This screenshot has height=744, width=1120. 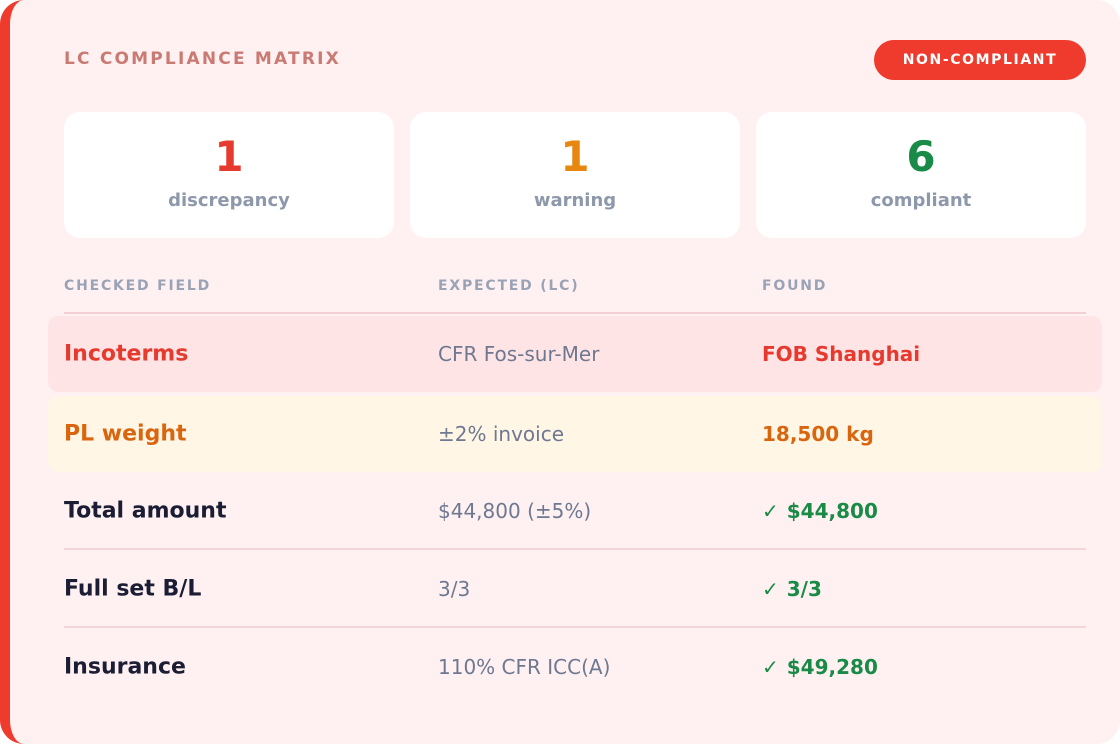 What do you see at coordinates (454, 589) in the screenshot?
I see `row-expected: 3/3` at bounding box center [454, 589].